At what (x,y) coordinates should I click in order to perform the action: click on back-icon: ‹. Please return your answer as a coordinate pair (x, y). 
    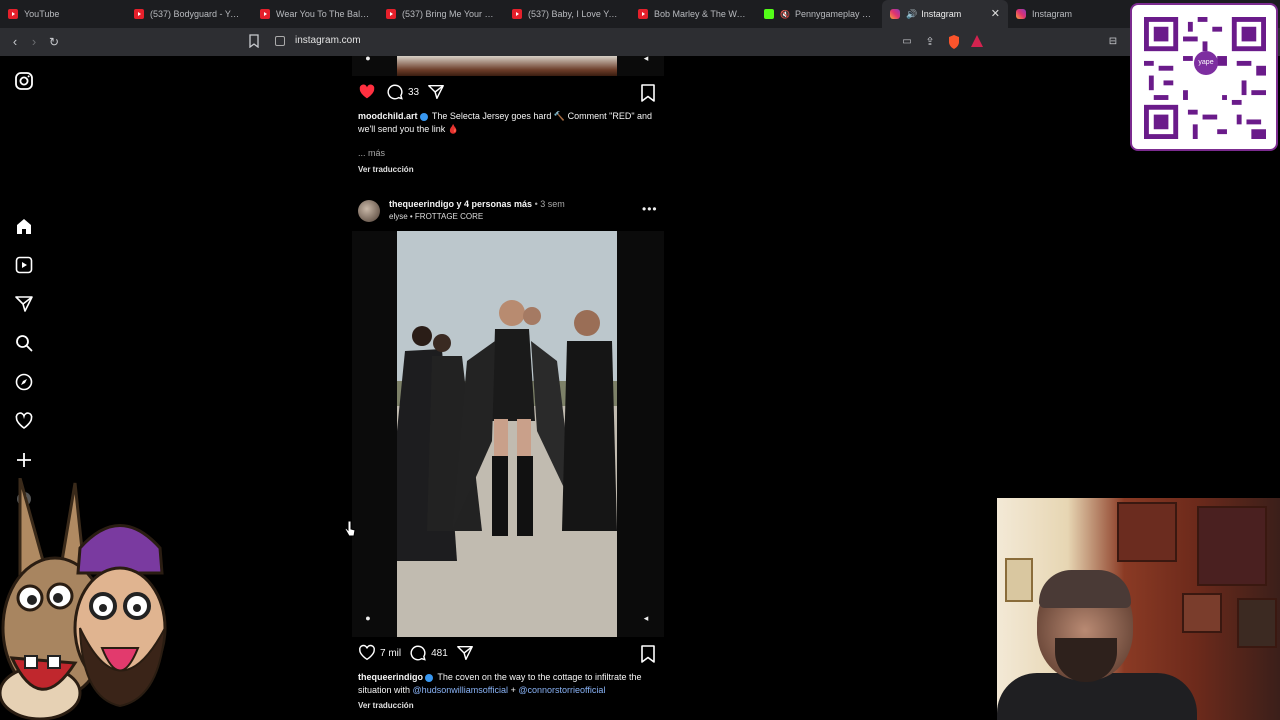
    Looking at the image, I should click on (15, 42).